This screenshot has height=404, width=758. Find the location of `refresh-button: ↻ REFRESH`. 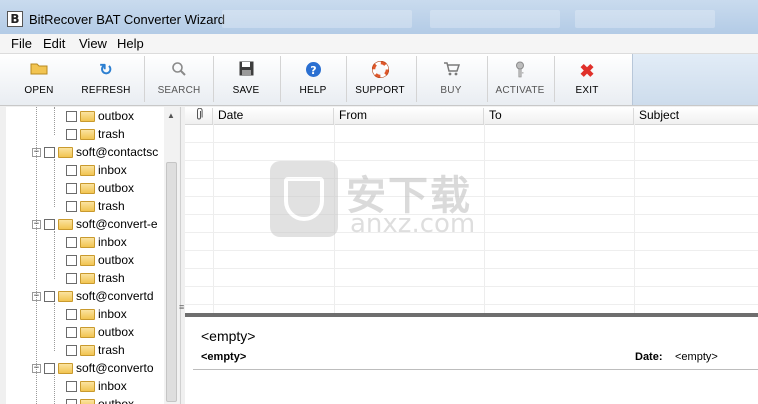

refresh-button: ↻ REFRESH is located at coordinates (106, 79).